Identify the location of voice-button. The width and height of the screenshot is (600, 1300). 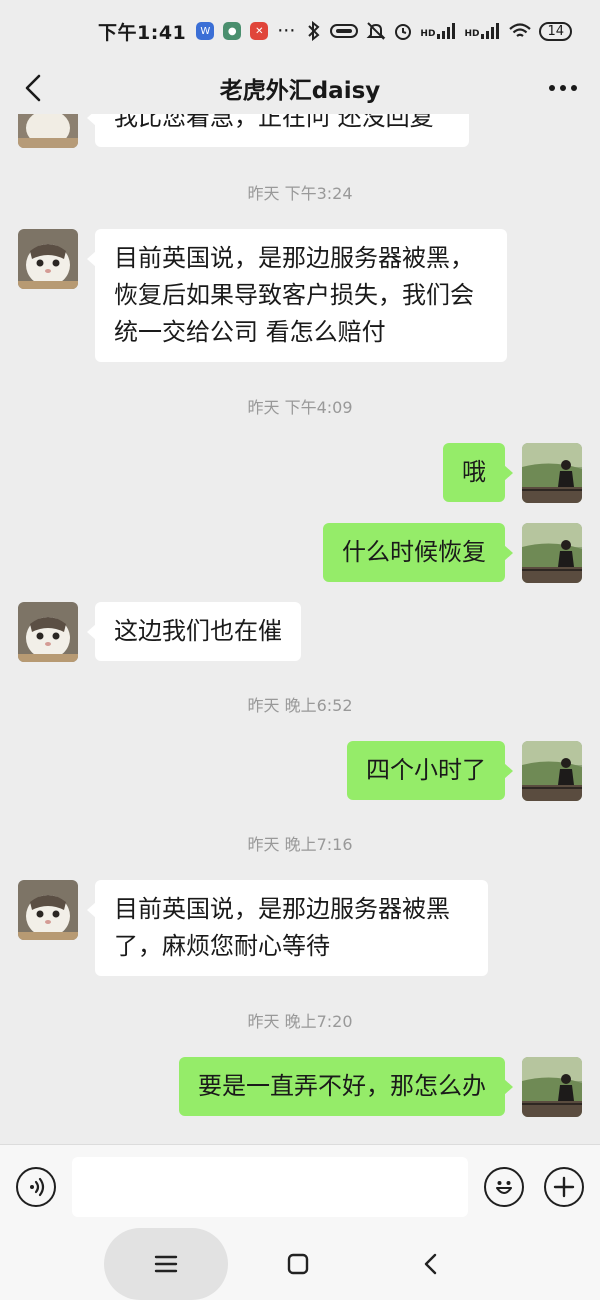
(36, 1187).